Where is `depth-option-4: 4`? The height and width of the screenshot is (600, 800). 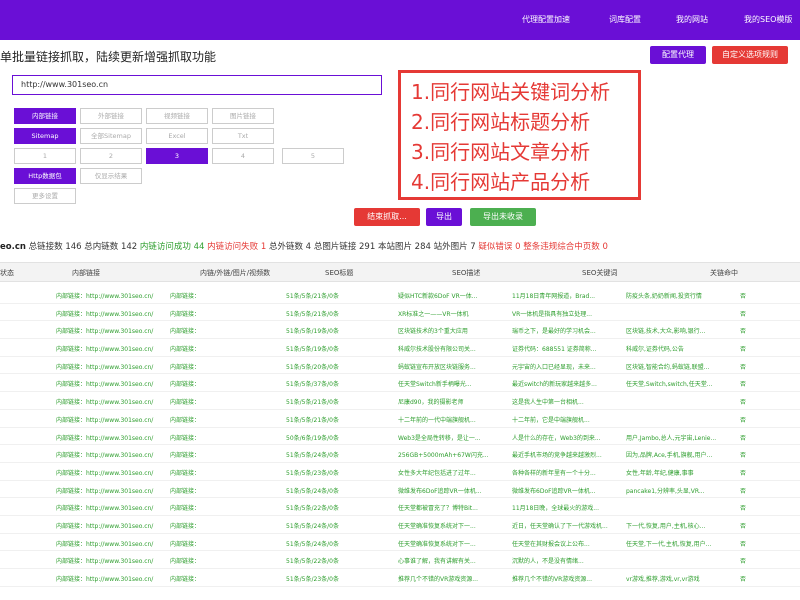 depth-option-4: 4 is located at coordinates (243, 156).